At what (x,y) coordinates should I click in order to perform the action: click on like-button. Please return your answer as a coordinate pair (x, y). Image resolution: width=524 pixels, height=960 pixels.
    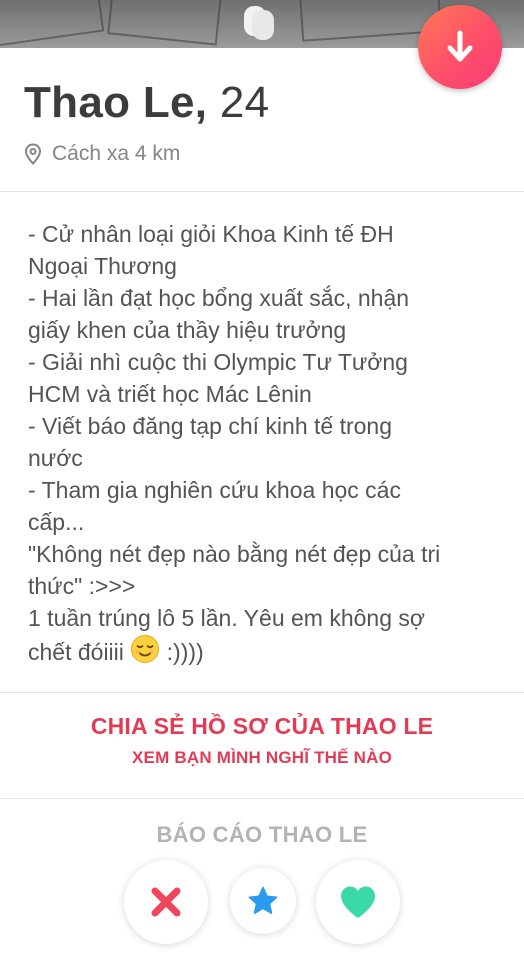
    Looking at the image, I should click on (358, 902).